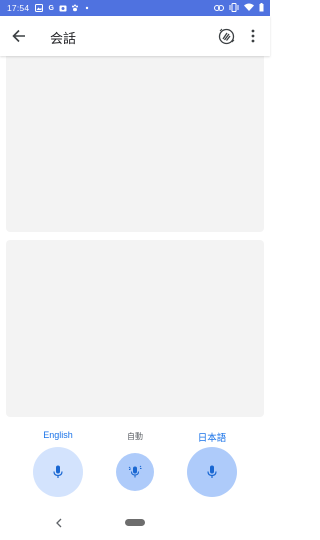  Describe the element at coordinates (212, 437) in the screenshot. I see `language-label-japanese: 日本語` at that location.